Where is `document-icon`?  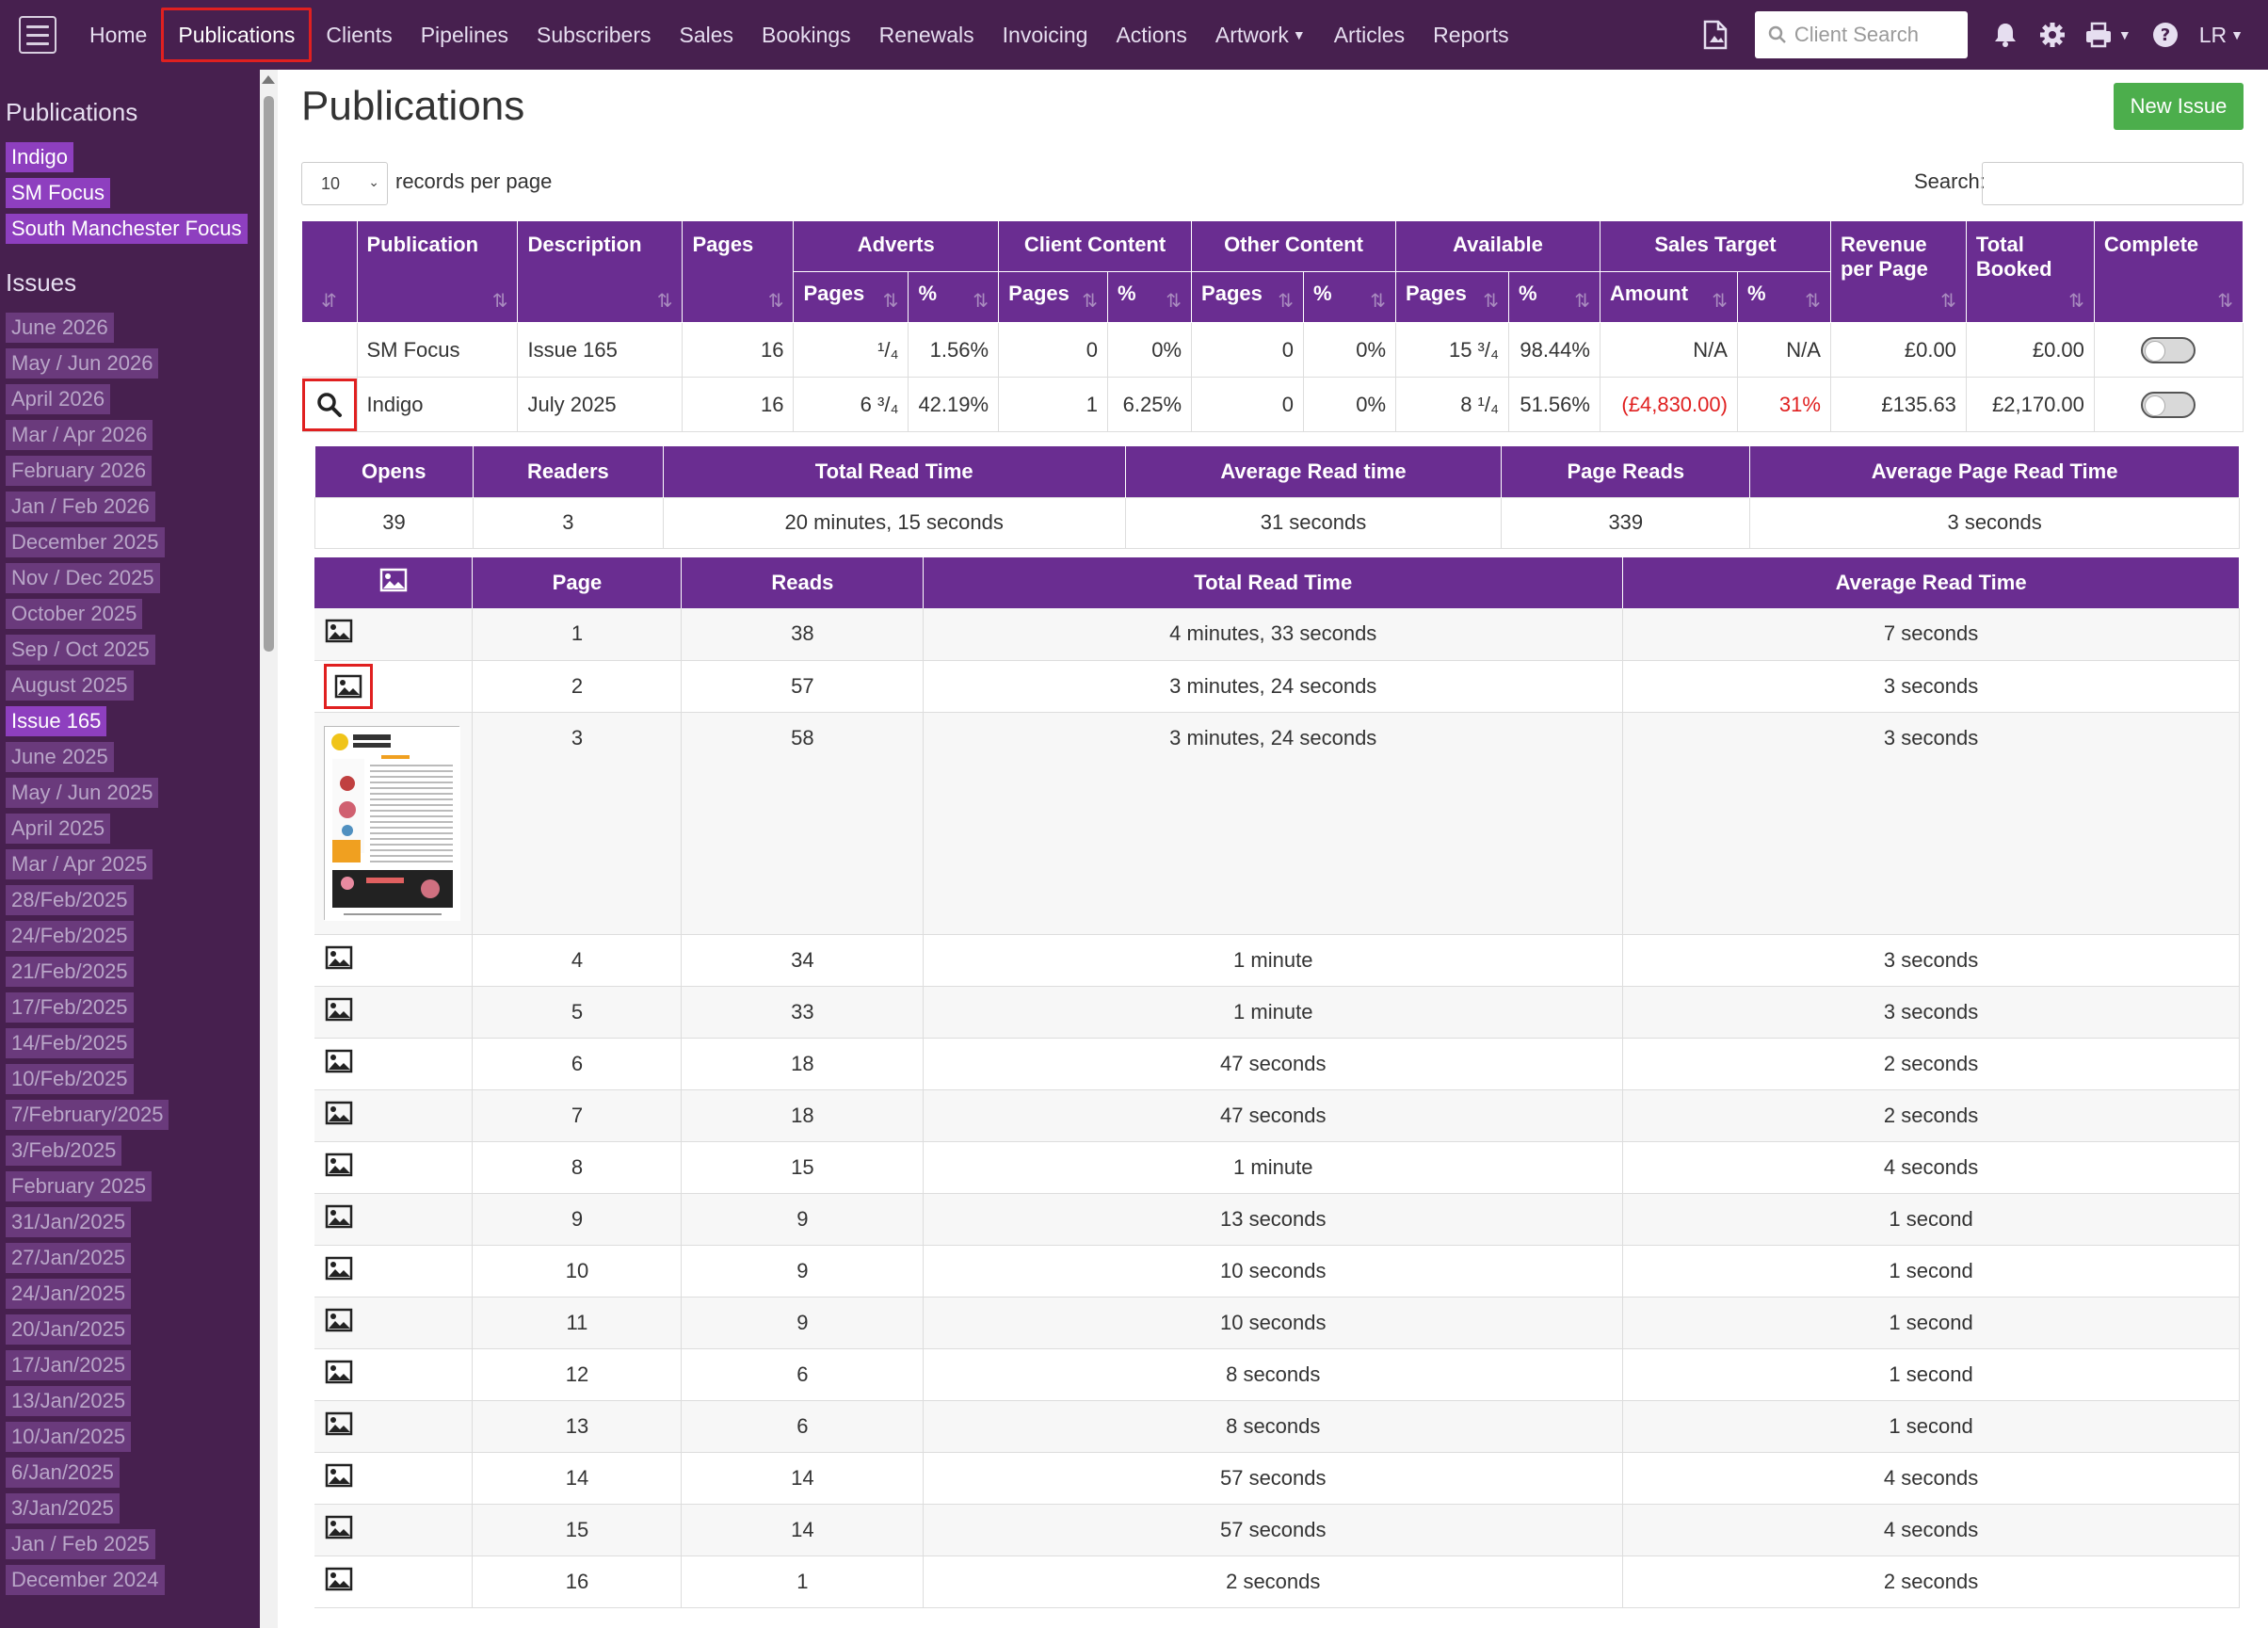
document-icon is located at coordinates (1715, 35).